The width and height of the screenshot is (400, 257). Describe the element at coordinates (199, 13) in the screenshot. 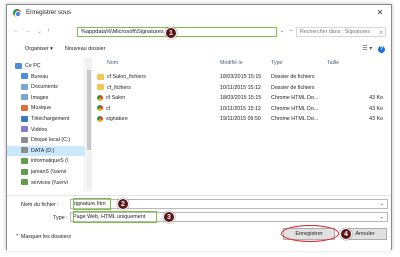

I see `title-bar: Enregistrer sous ✕` at that location.